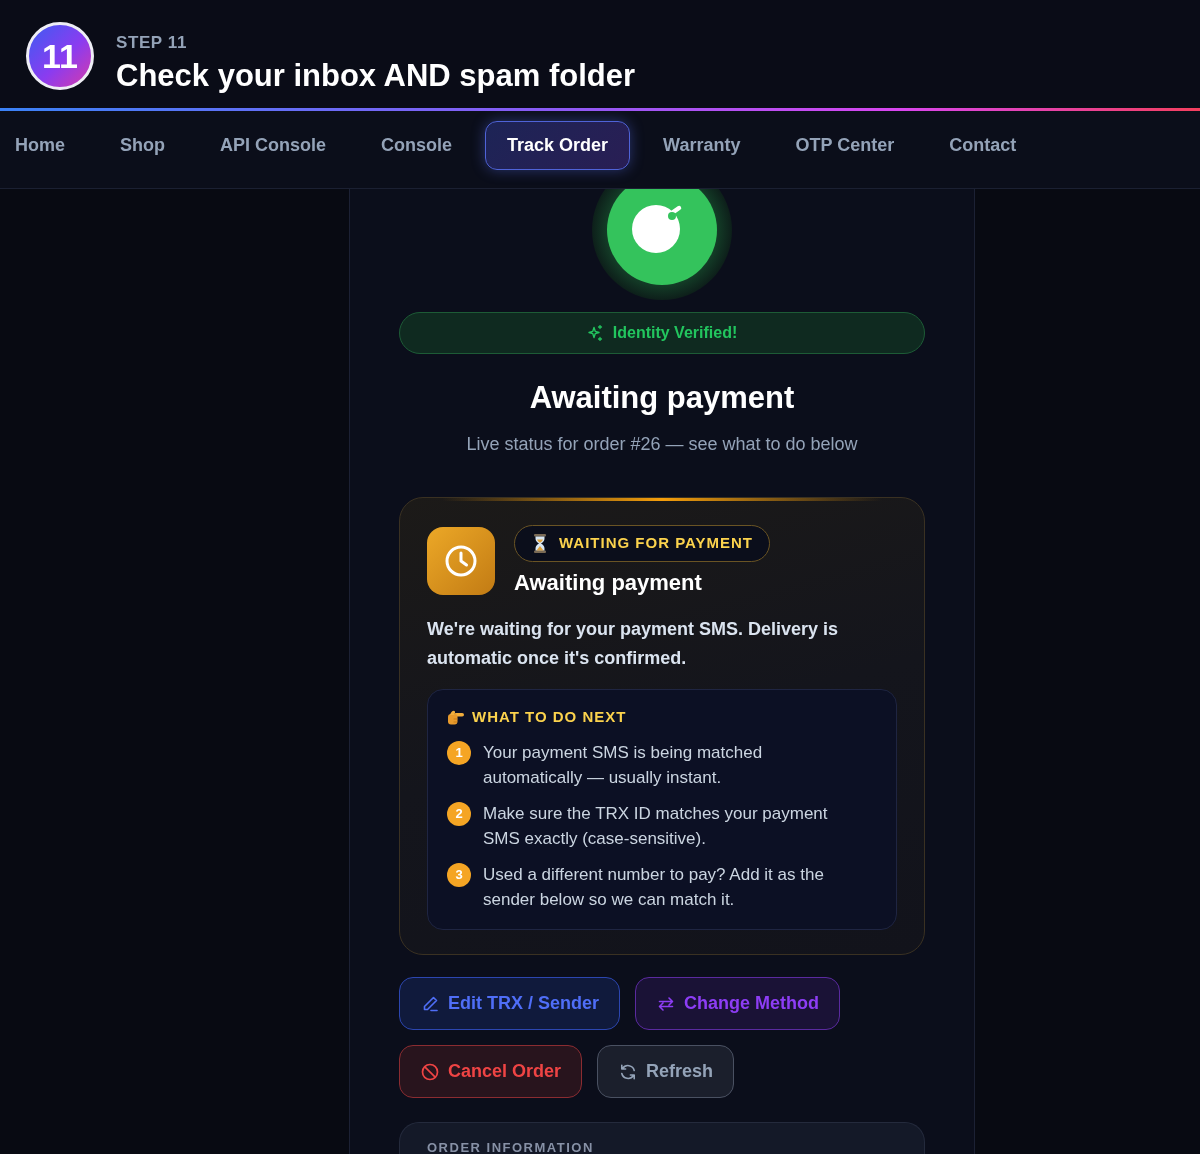 The image size is (1200, 1154). I want to click on pencil-icon, so click(430, 1003).